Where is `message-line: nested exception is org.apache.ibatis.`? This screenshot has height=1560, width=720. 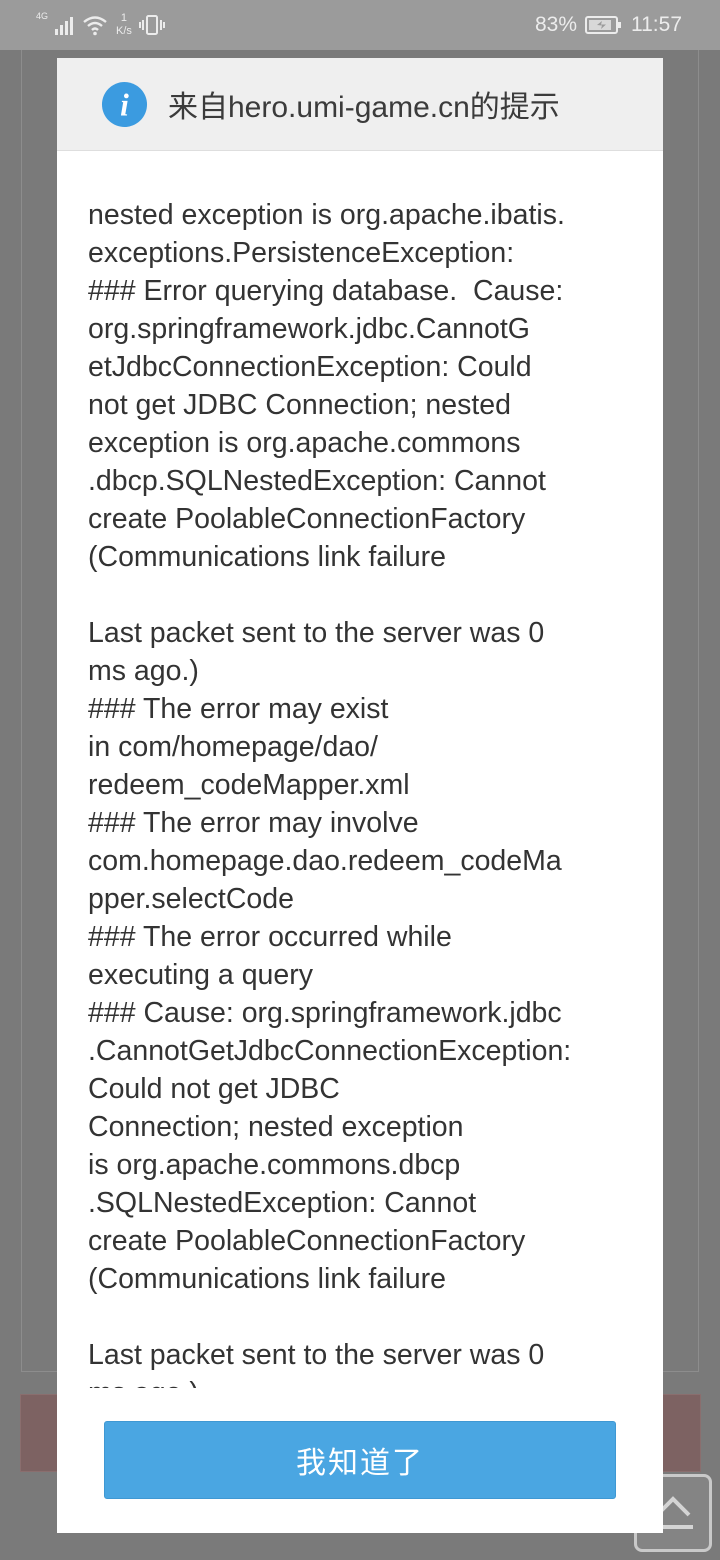
message-line: nested exception is org.apache.ibatis. is located at coordinates (326, 215).